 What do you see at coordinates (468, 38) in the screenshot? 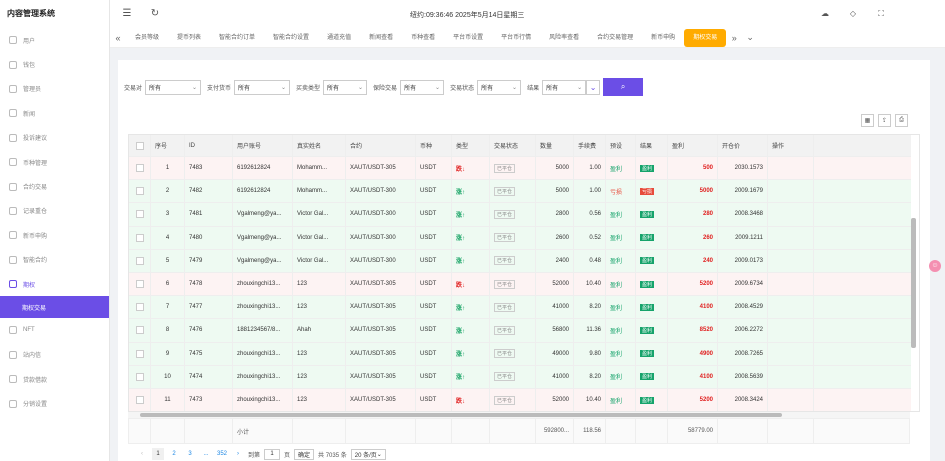
I see `tab-item: 平台币设置` at bounding box center [468, 38].